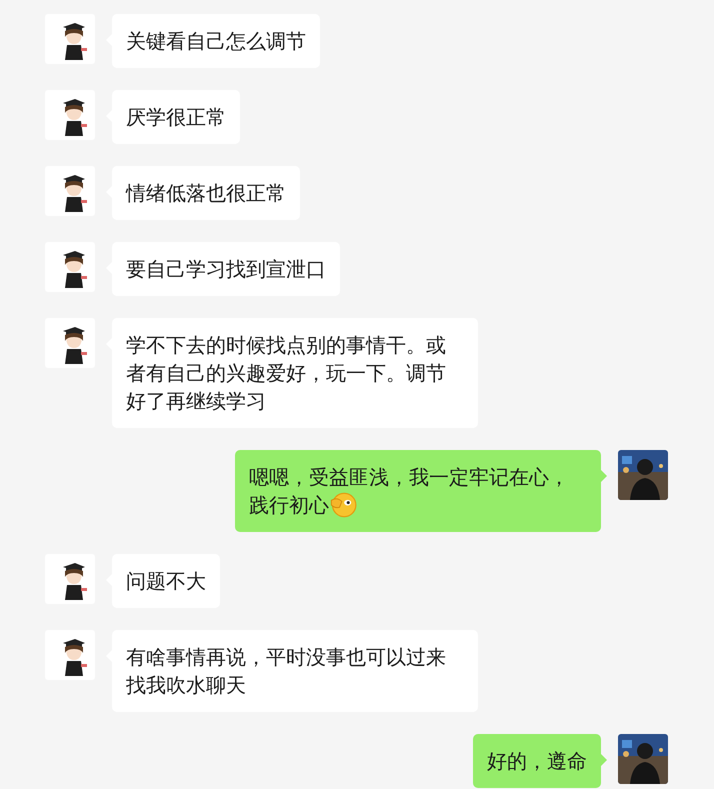 The width and height of the screenshot is (714, 789). I want to click on message-bubble: 学不下去的时候找点别的事情干。或者有自己的兴趣爱好，玩一下。调节好了再继续学习, so click(295, 373).